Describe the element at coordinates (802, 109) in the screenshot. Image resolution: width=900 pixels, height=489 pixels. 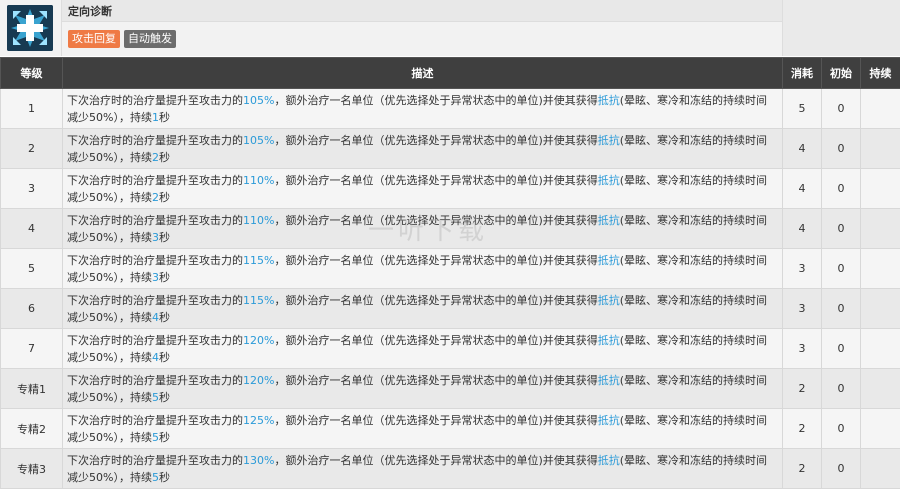
I see `cost-cell: 5` at that location.